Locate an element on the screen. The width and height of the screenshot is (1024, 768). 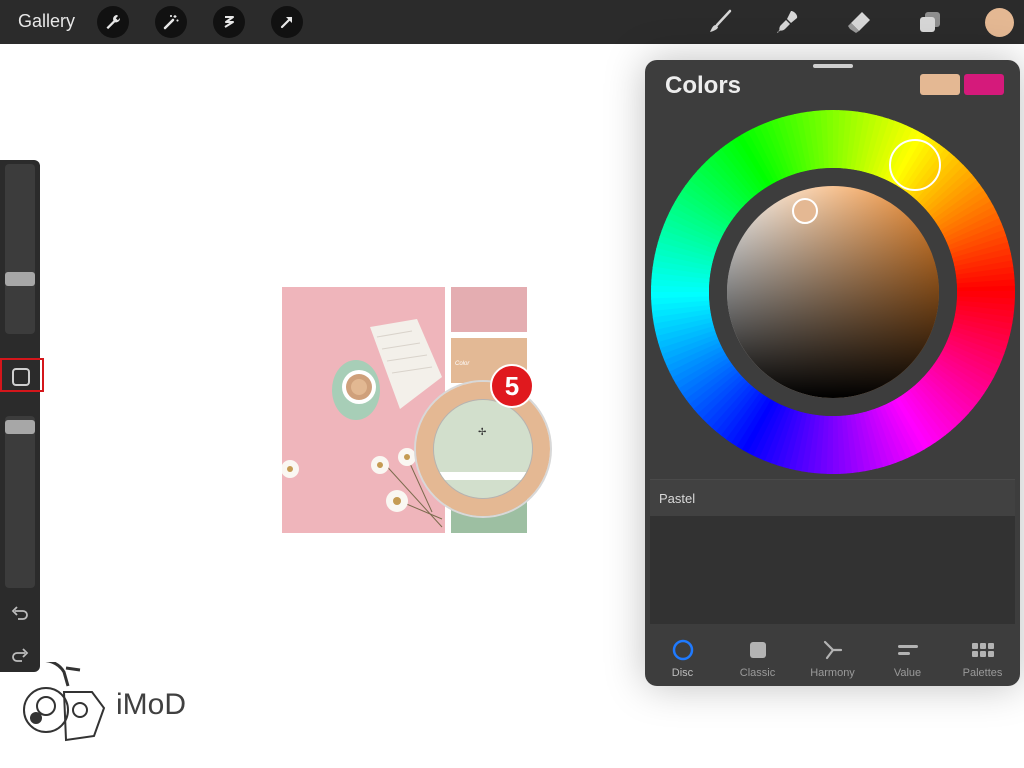
color-mode-tabs: Disc Classic Harmony Value Palettes is located at coordinates (832, 658).